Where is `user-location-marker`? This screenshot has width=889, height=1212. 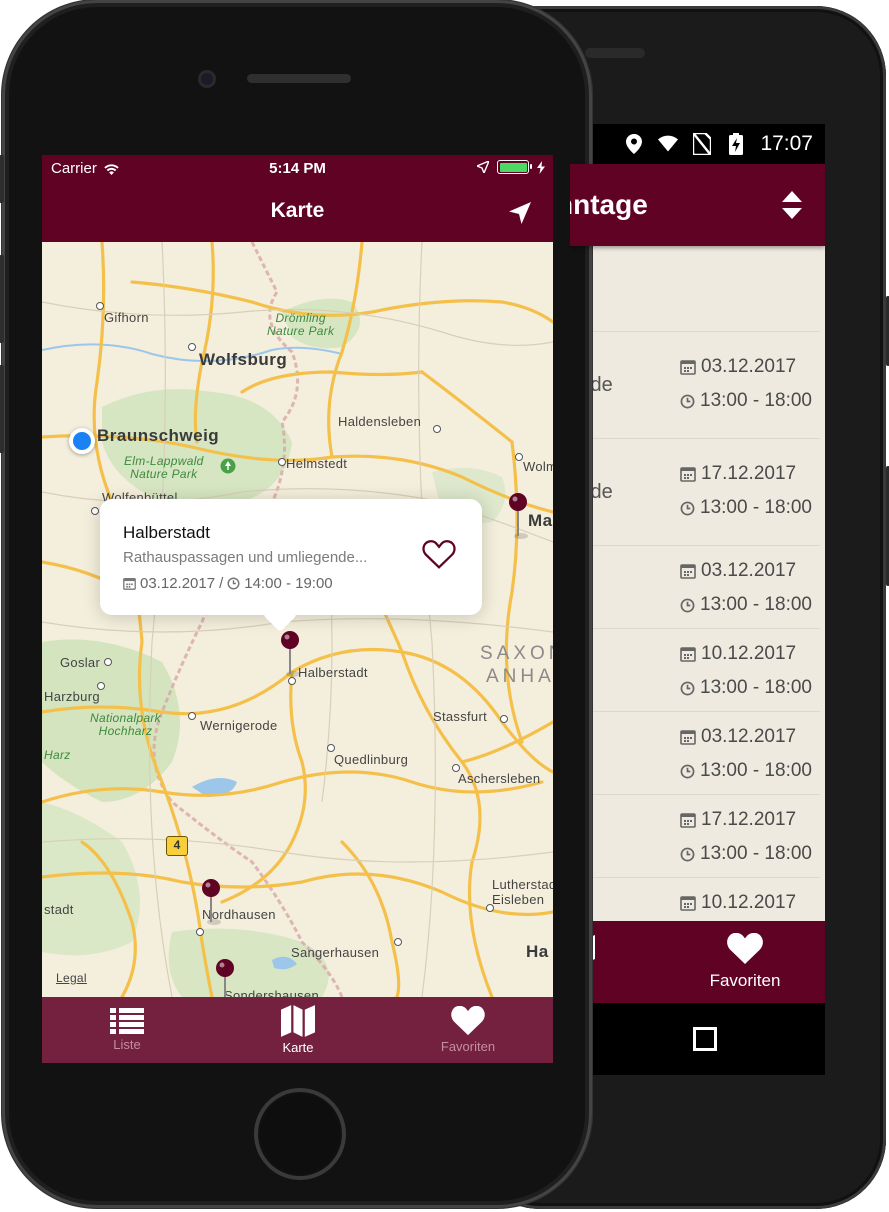 user-location-marker is located at coordinates (82, 441).